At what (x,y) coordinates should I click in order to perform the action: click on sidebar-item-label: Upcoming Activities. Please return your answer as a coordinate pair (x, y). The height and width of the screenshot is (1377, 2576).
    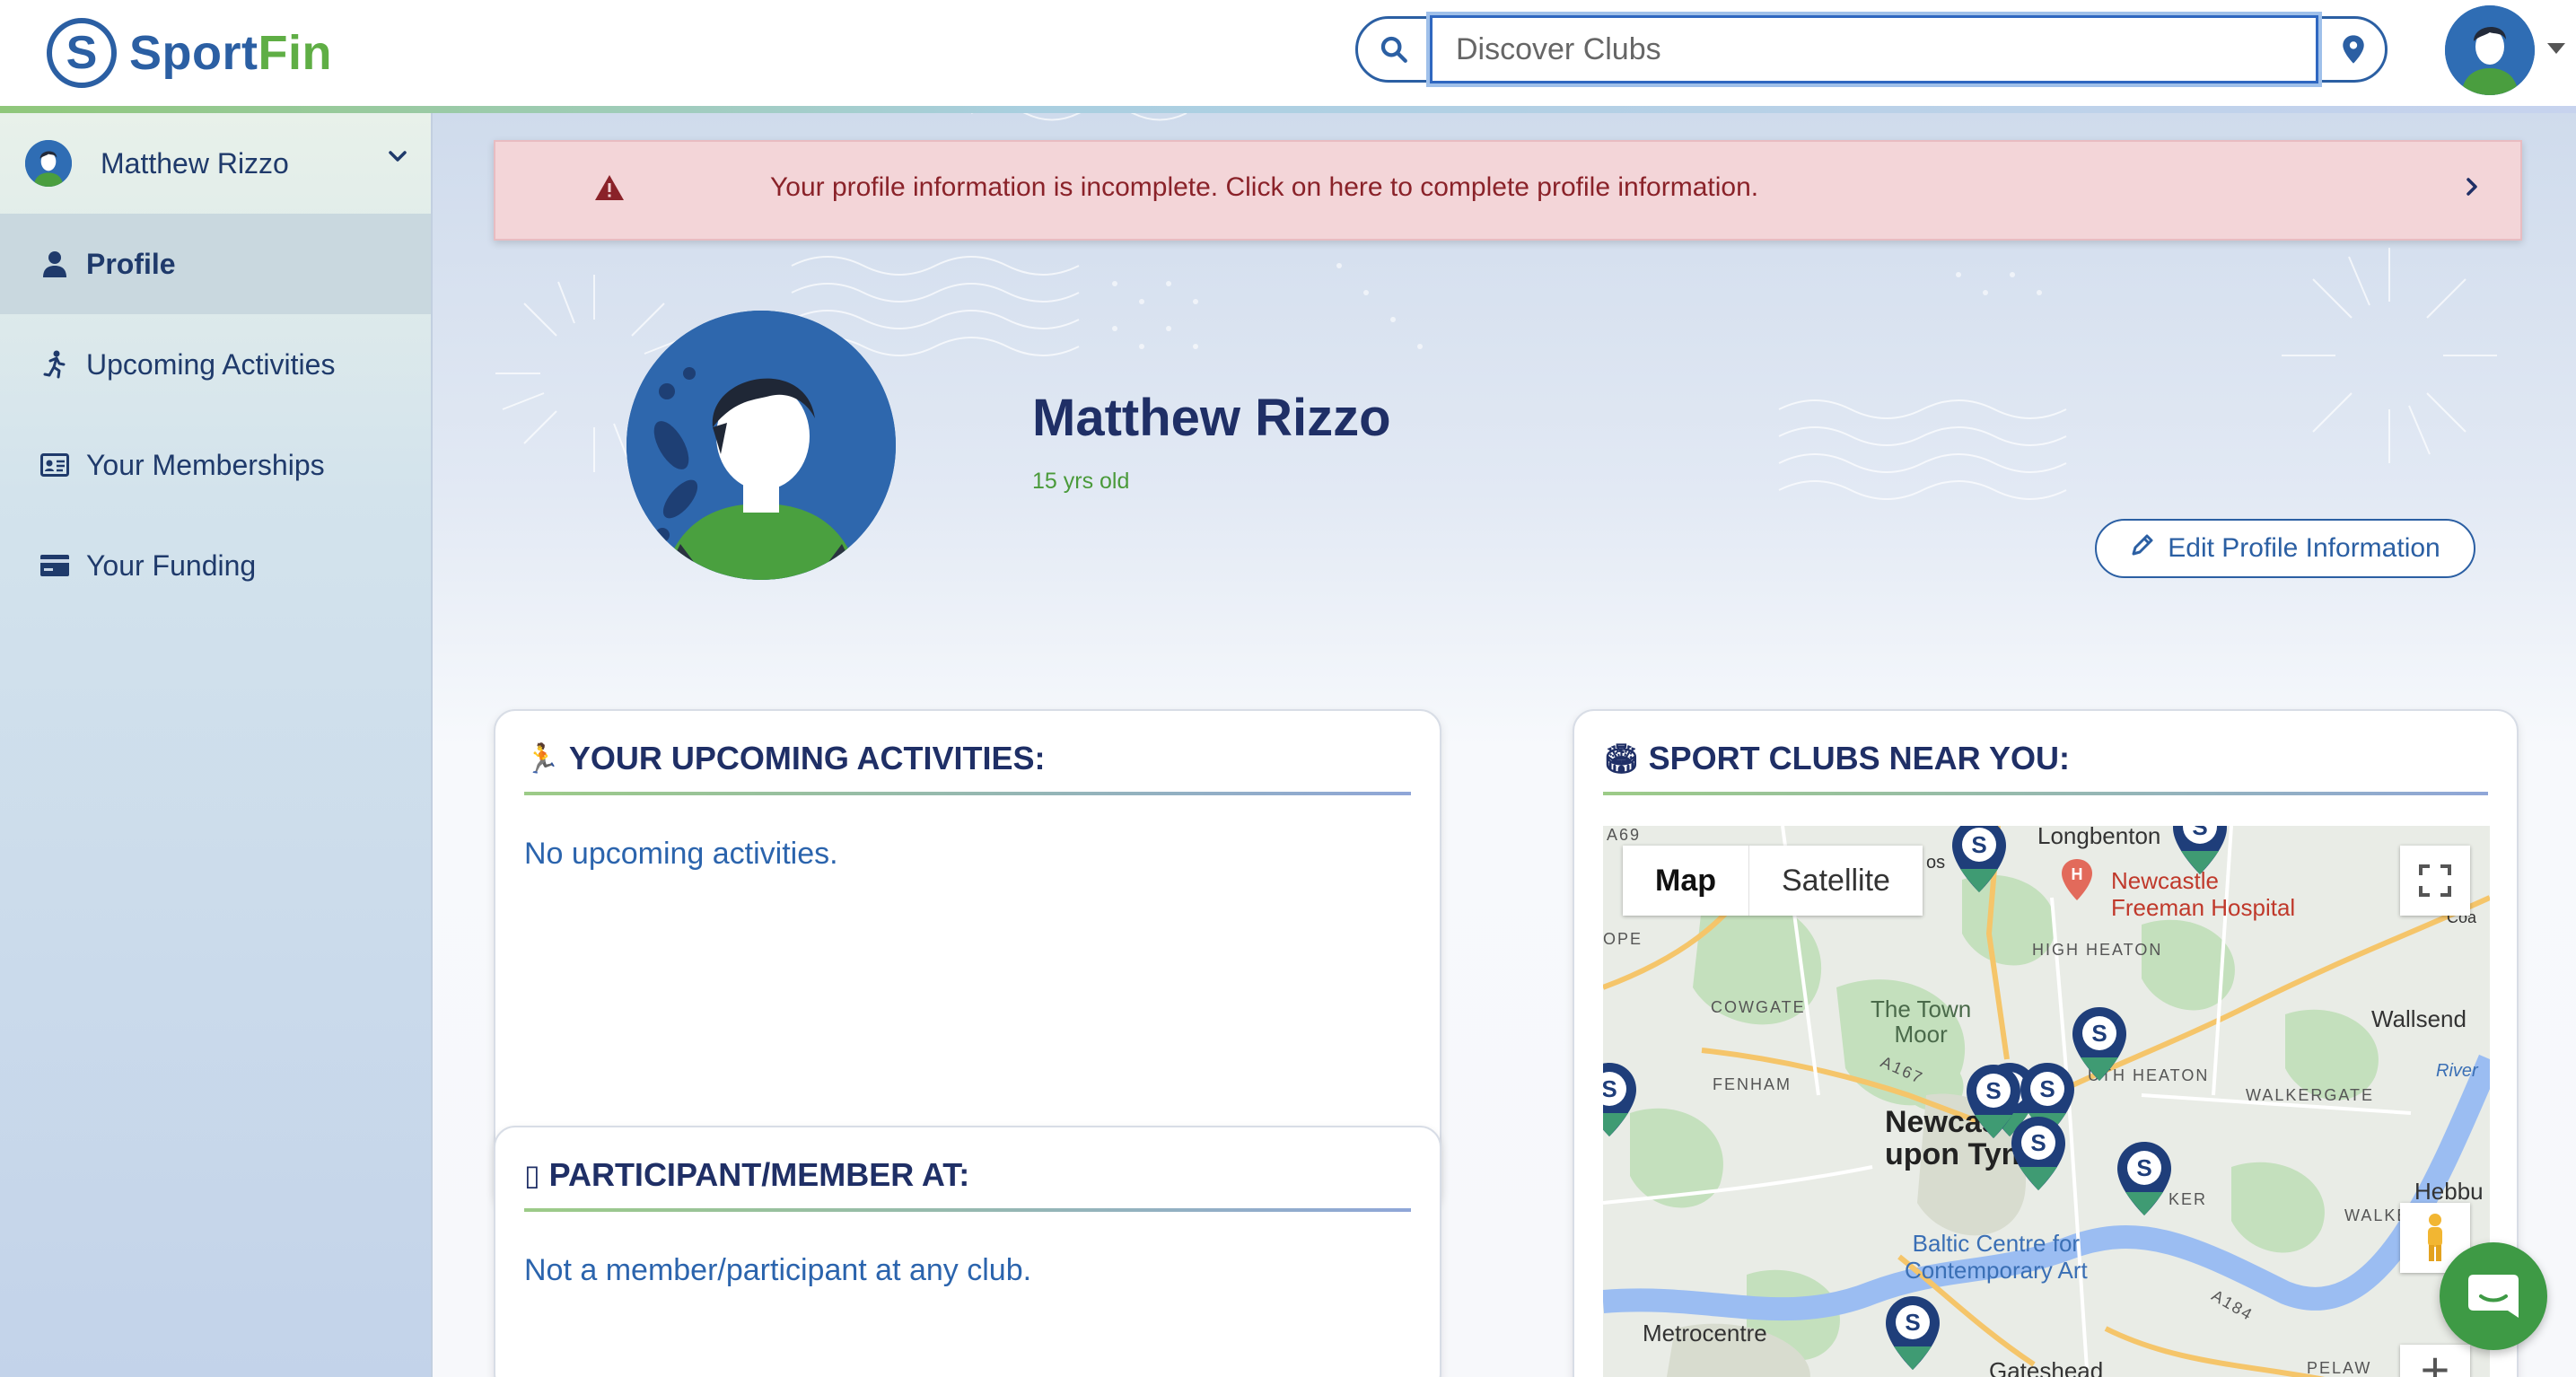
    Looking at the image, I should click on (211, 364).